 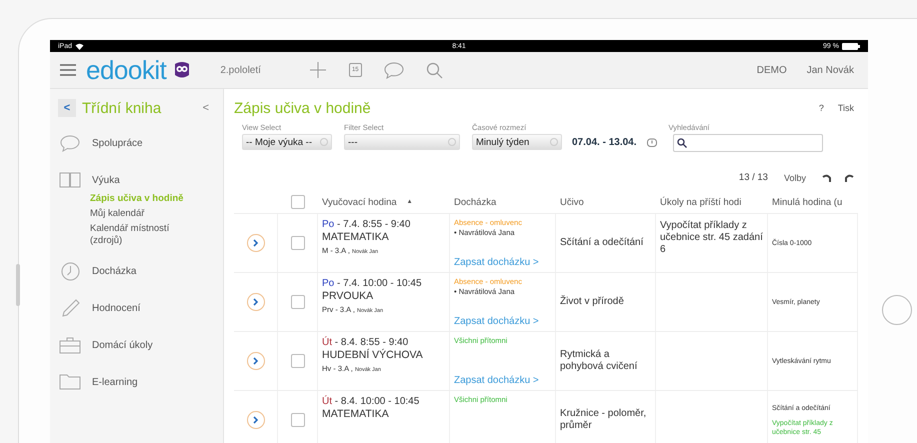 What do you see at coordinates (602, 243) in the screenshot?
I see `topic-text: Sčítání a odečítání` at bounding box center [602, 243].